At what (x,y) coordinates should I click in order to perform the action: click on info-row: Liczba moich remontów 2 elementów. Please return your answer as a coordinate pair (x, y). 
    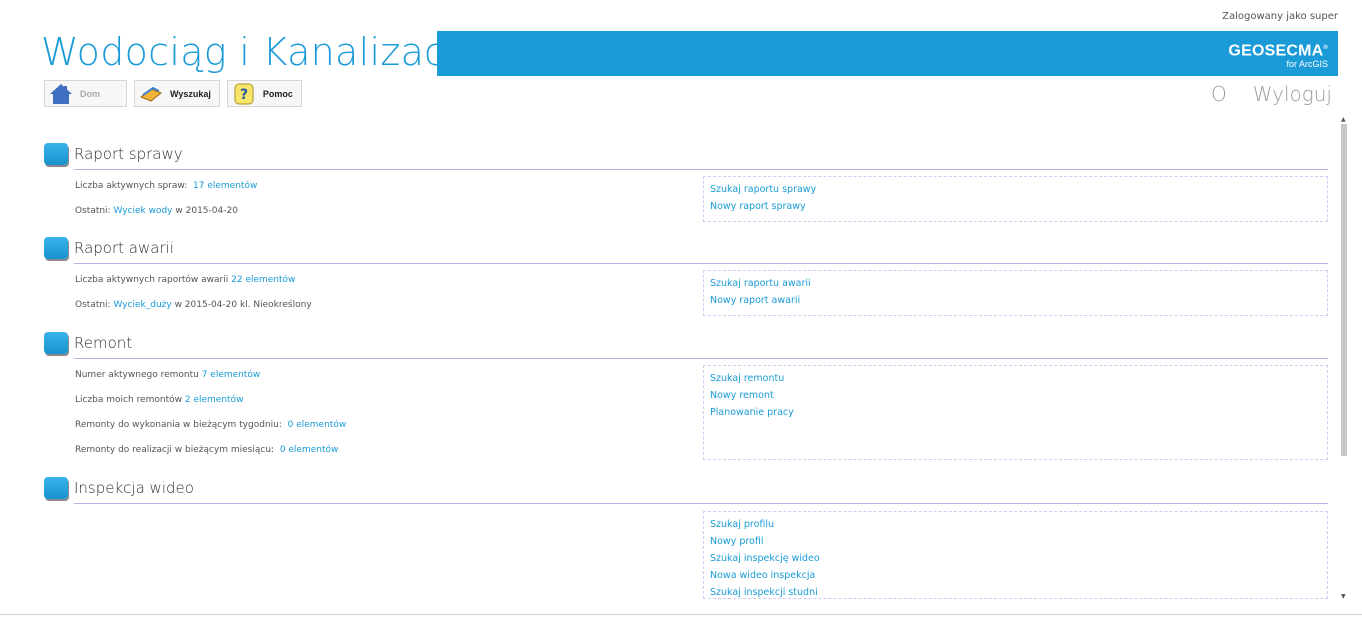
    Looking at the image, I should click on (159, 400).